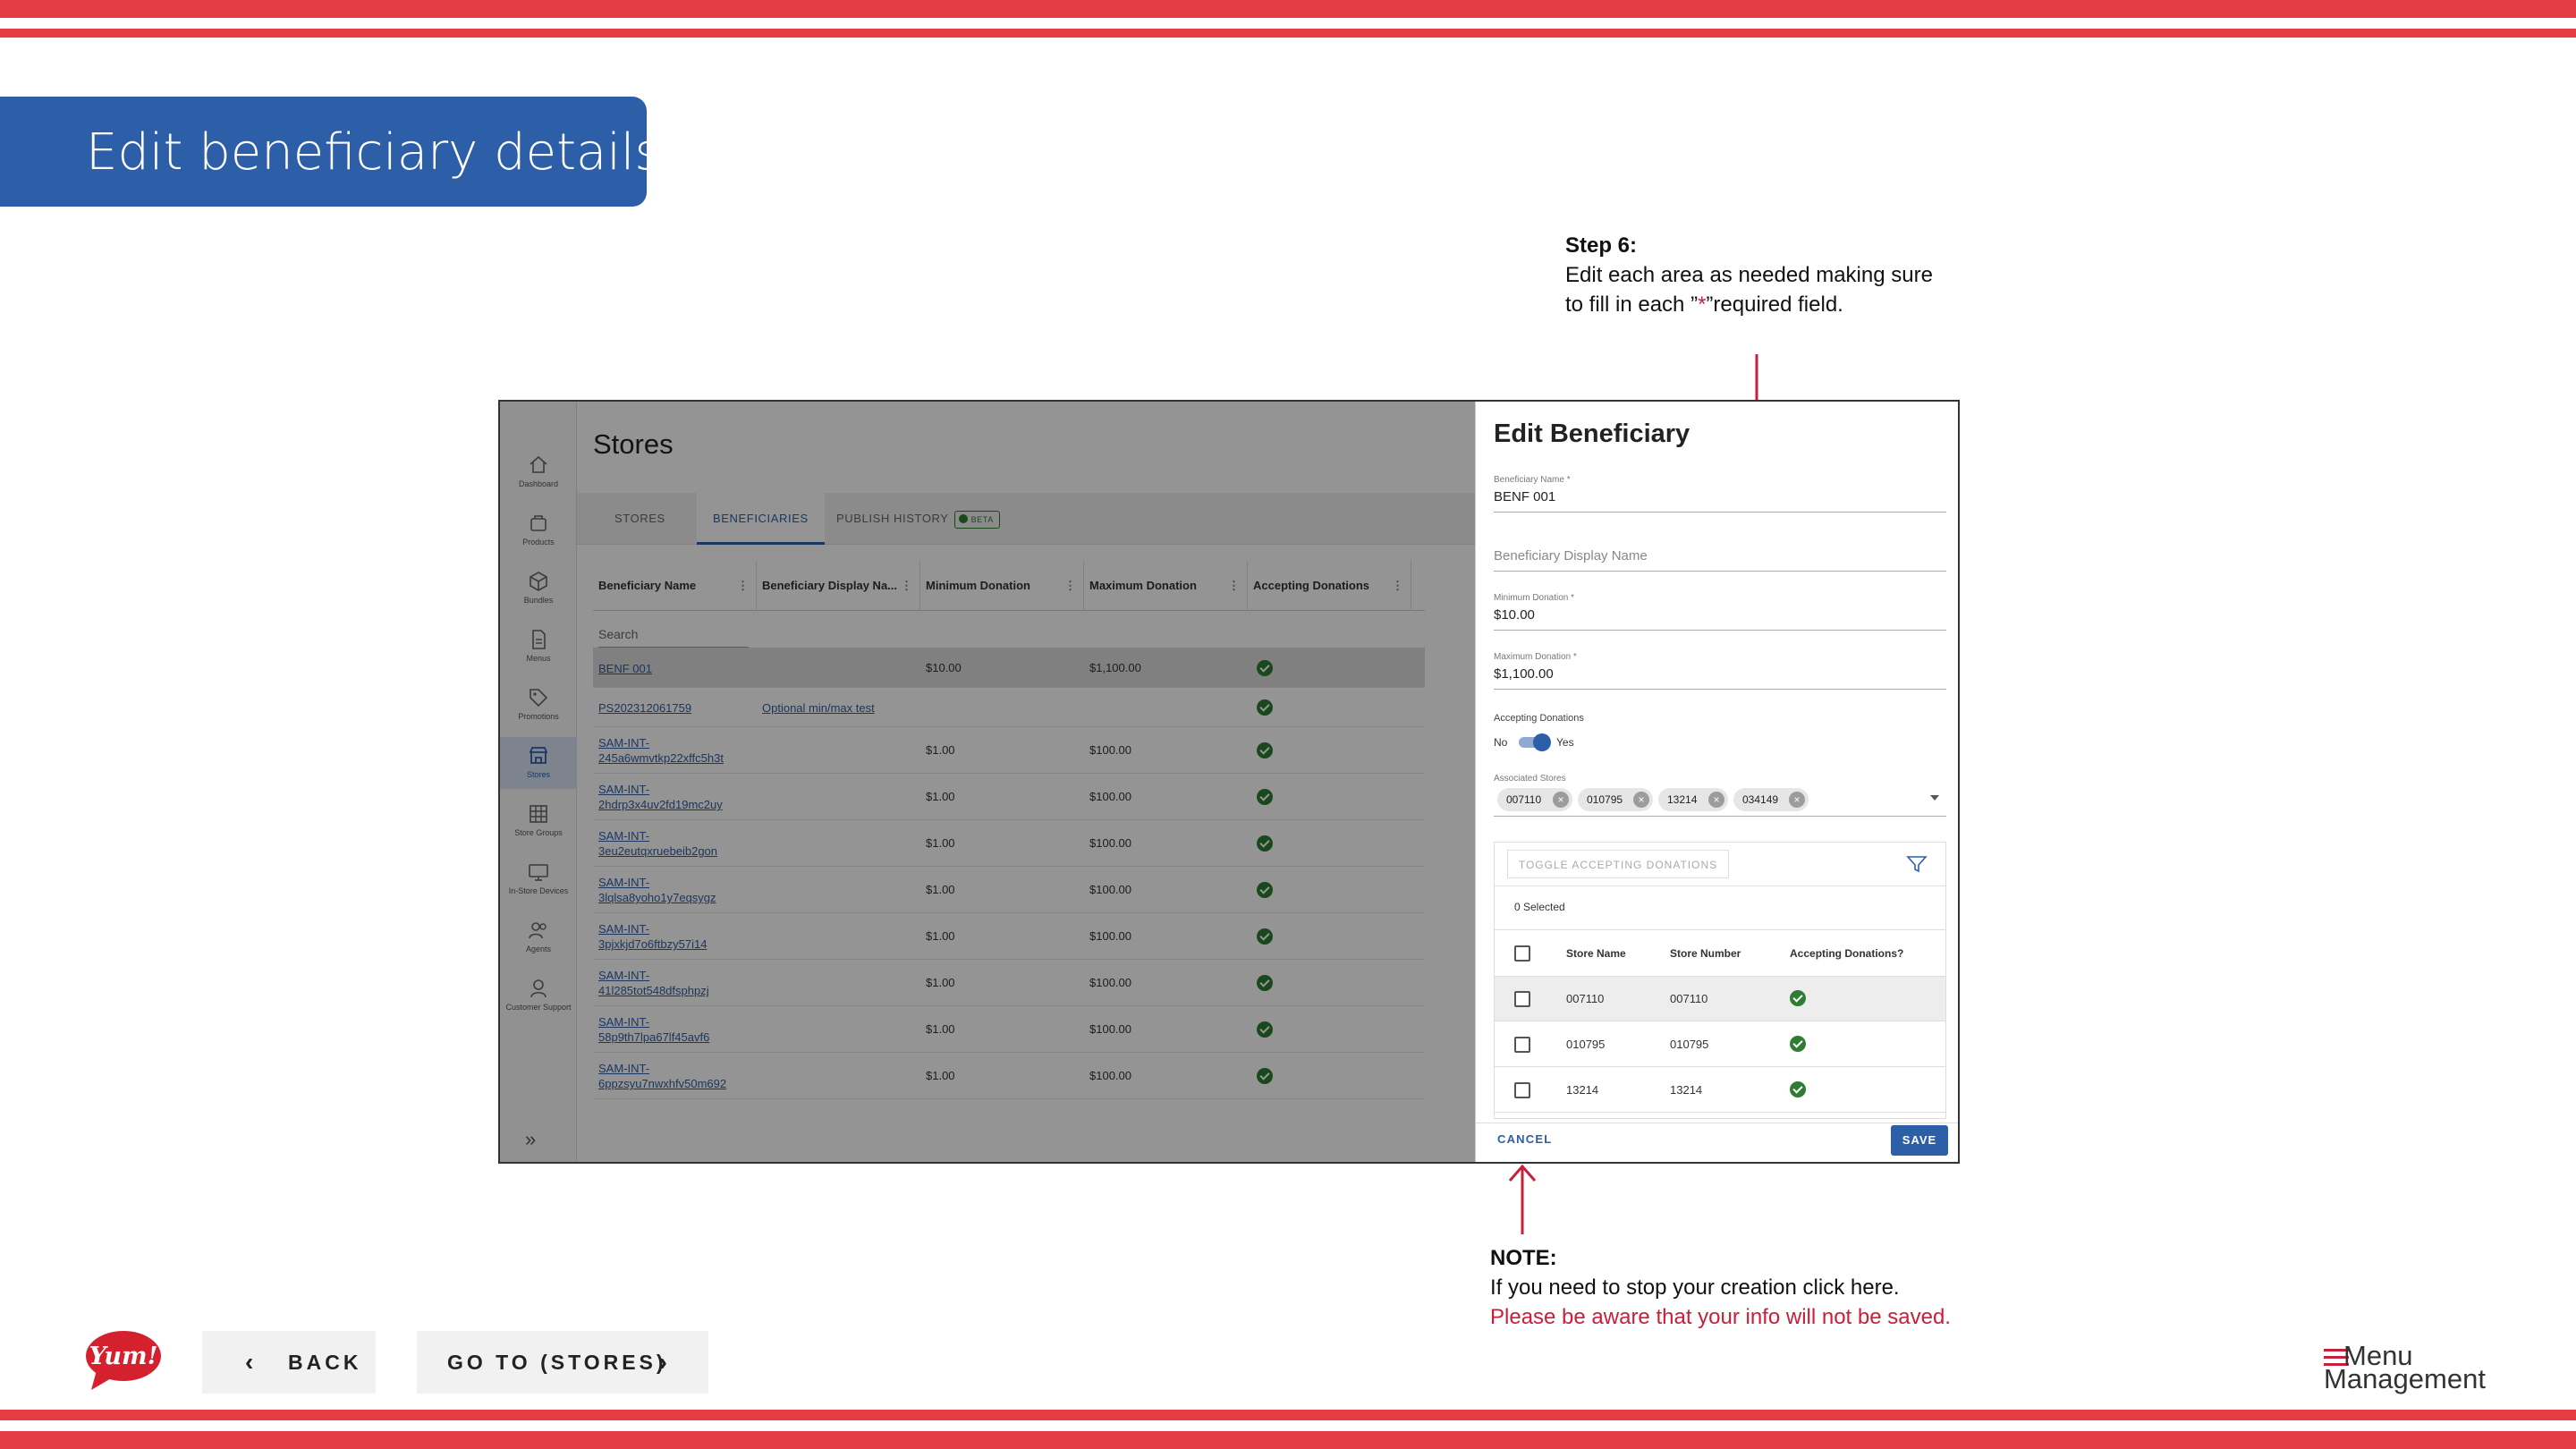 The width and height of the screenshot is (2576, 1449). What do you see at coordinates (1009, 983) in the screenshot?
I see `table-row: SAM-INT- 41l285tot548dfsphpzj $1.00 $100.00` at bounding box center [1009, 983].